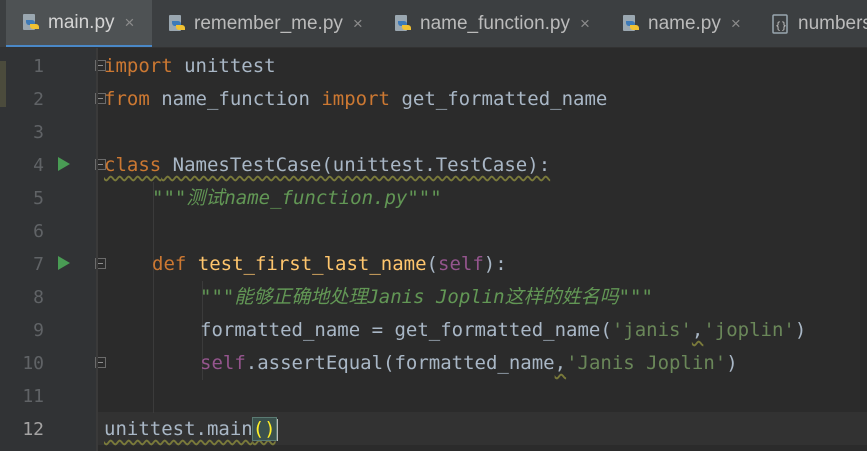  Describe the element at coordinates (38, 297) in the screenshot. I see `line-number: 8` at that location.